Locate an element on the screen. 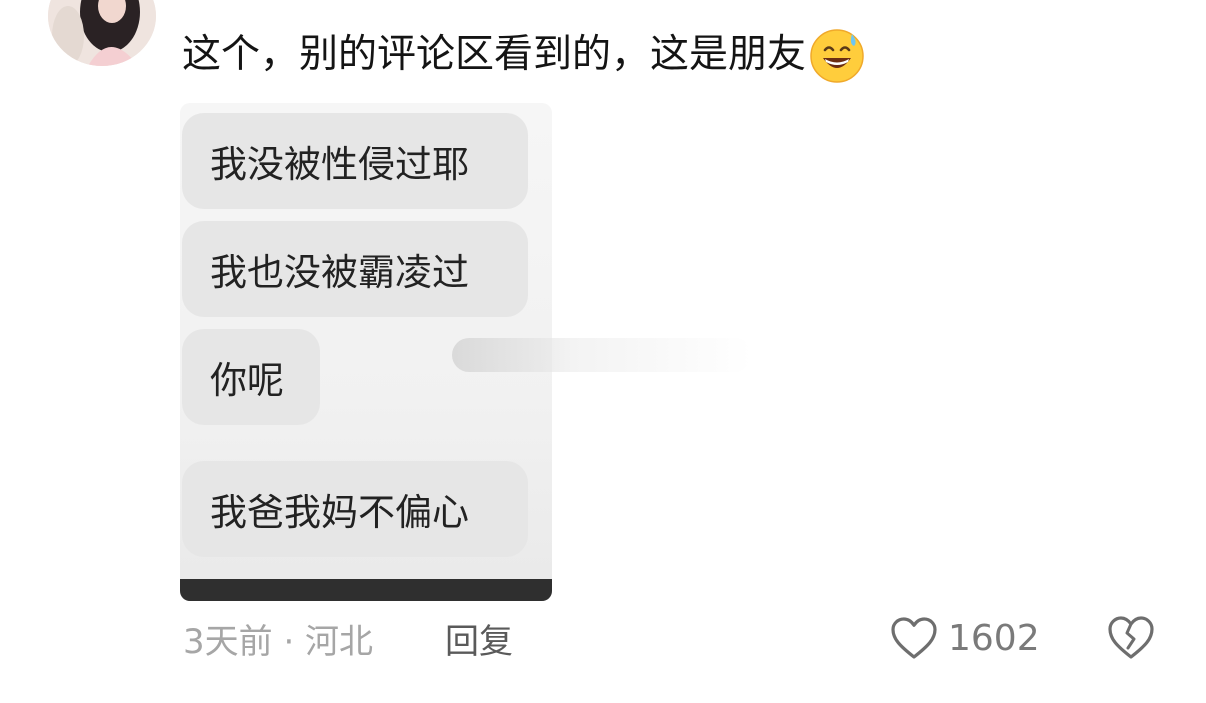 The height and width of the screenshot is (703, 1206). dislike-button is located at coordinates (1131, 637).